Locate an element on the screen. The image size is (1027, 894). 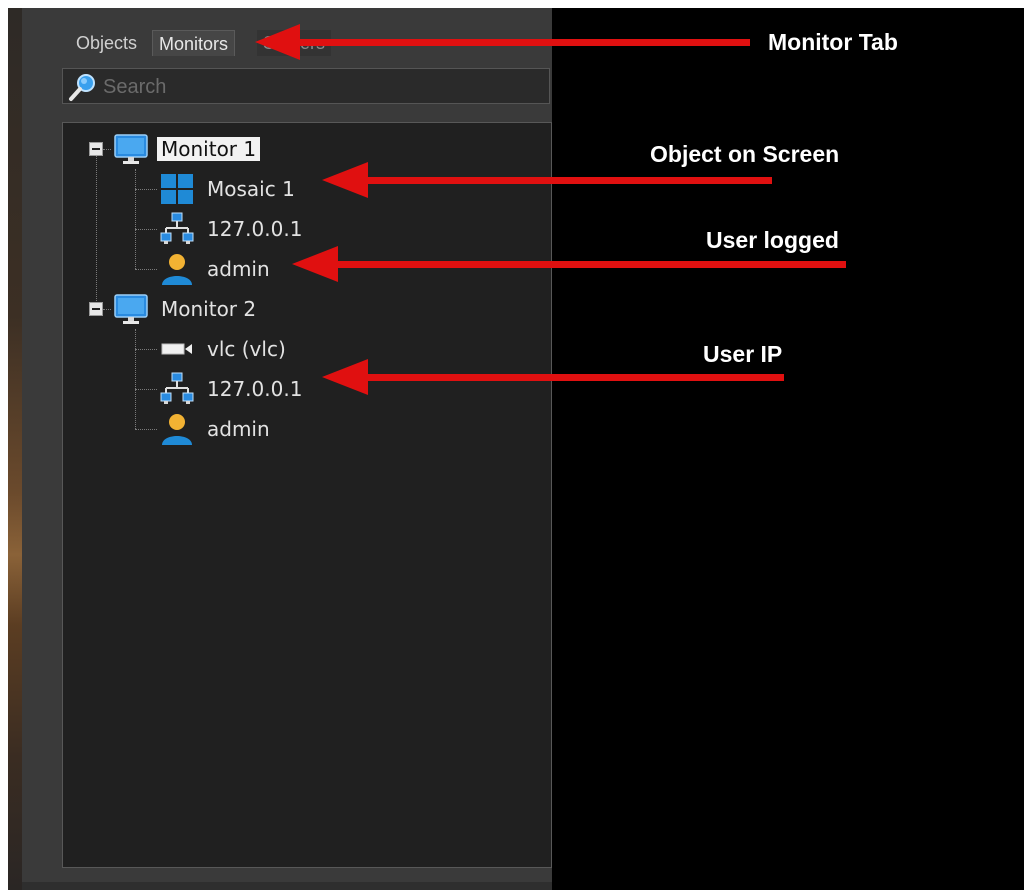
tree-item-object: vlc (vlc) is located at coordinates (224, 349).